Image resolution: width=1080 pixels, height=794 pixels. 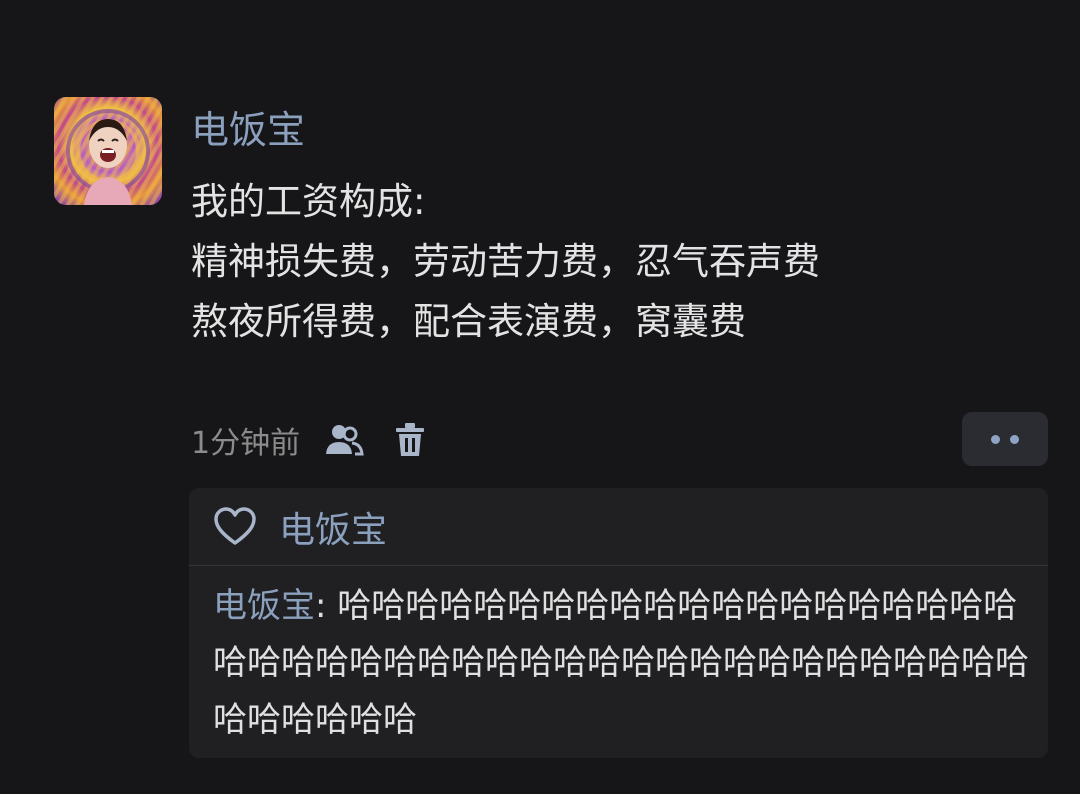 What do you see at coordinates (248, 130) in the screenshot?
I see `post-author-name: 电饭宝` at bounding box center [248, 130].